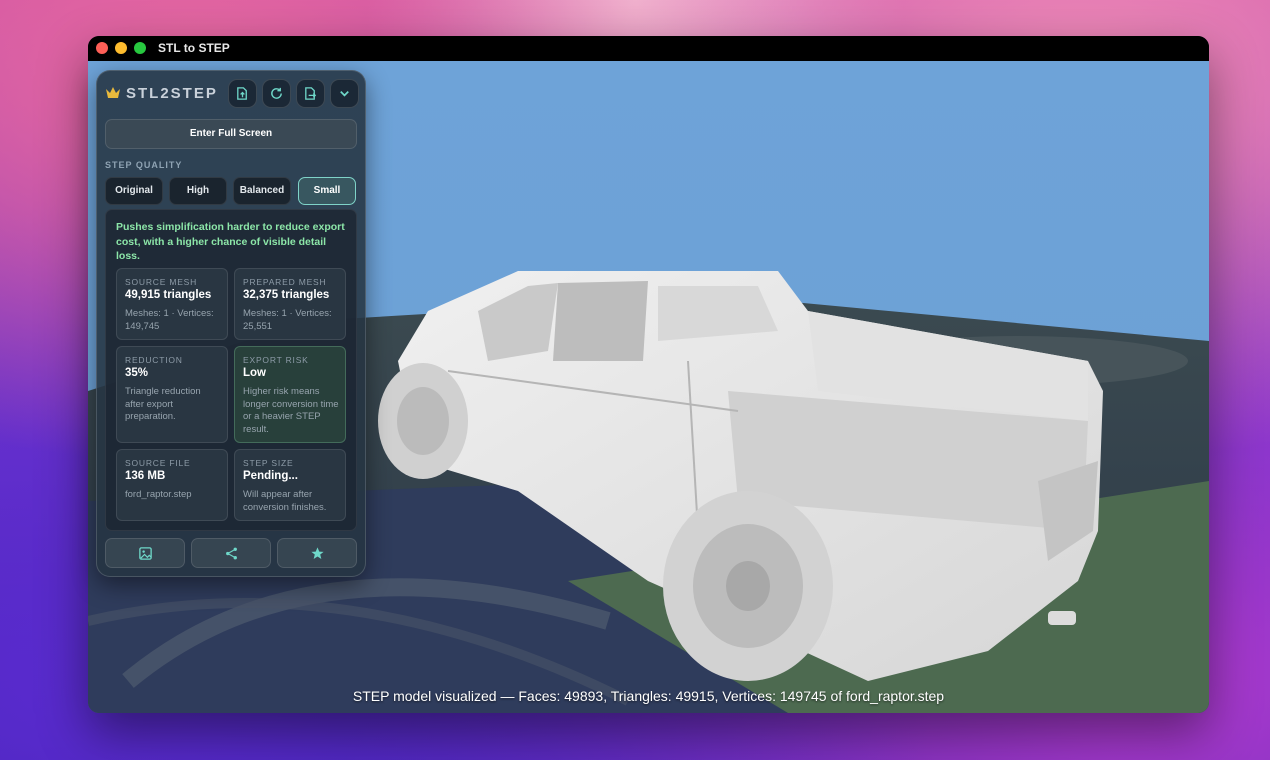  I want to click on prepared-mesh-value: 32,375 triangles, so click(286, 295).